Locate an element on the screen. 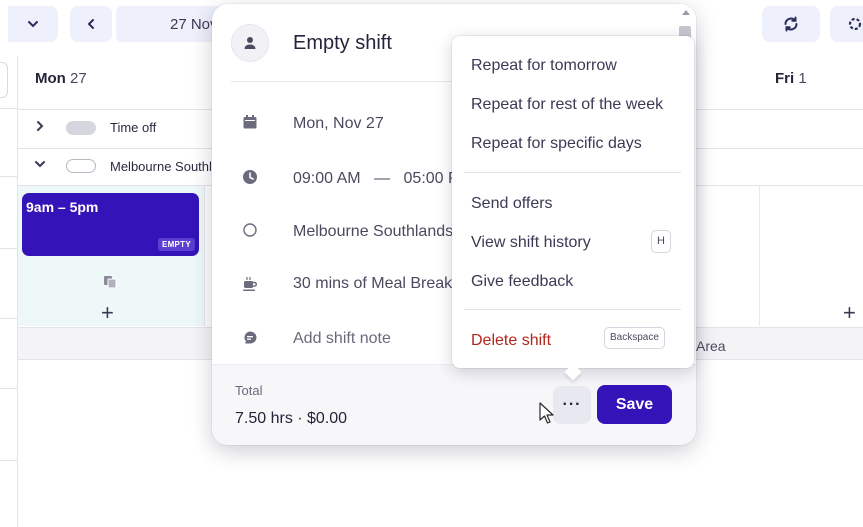 The image size is (863, 527). menu-item-delete-shift: Delete shift is located at coordinates (511, 341).